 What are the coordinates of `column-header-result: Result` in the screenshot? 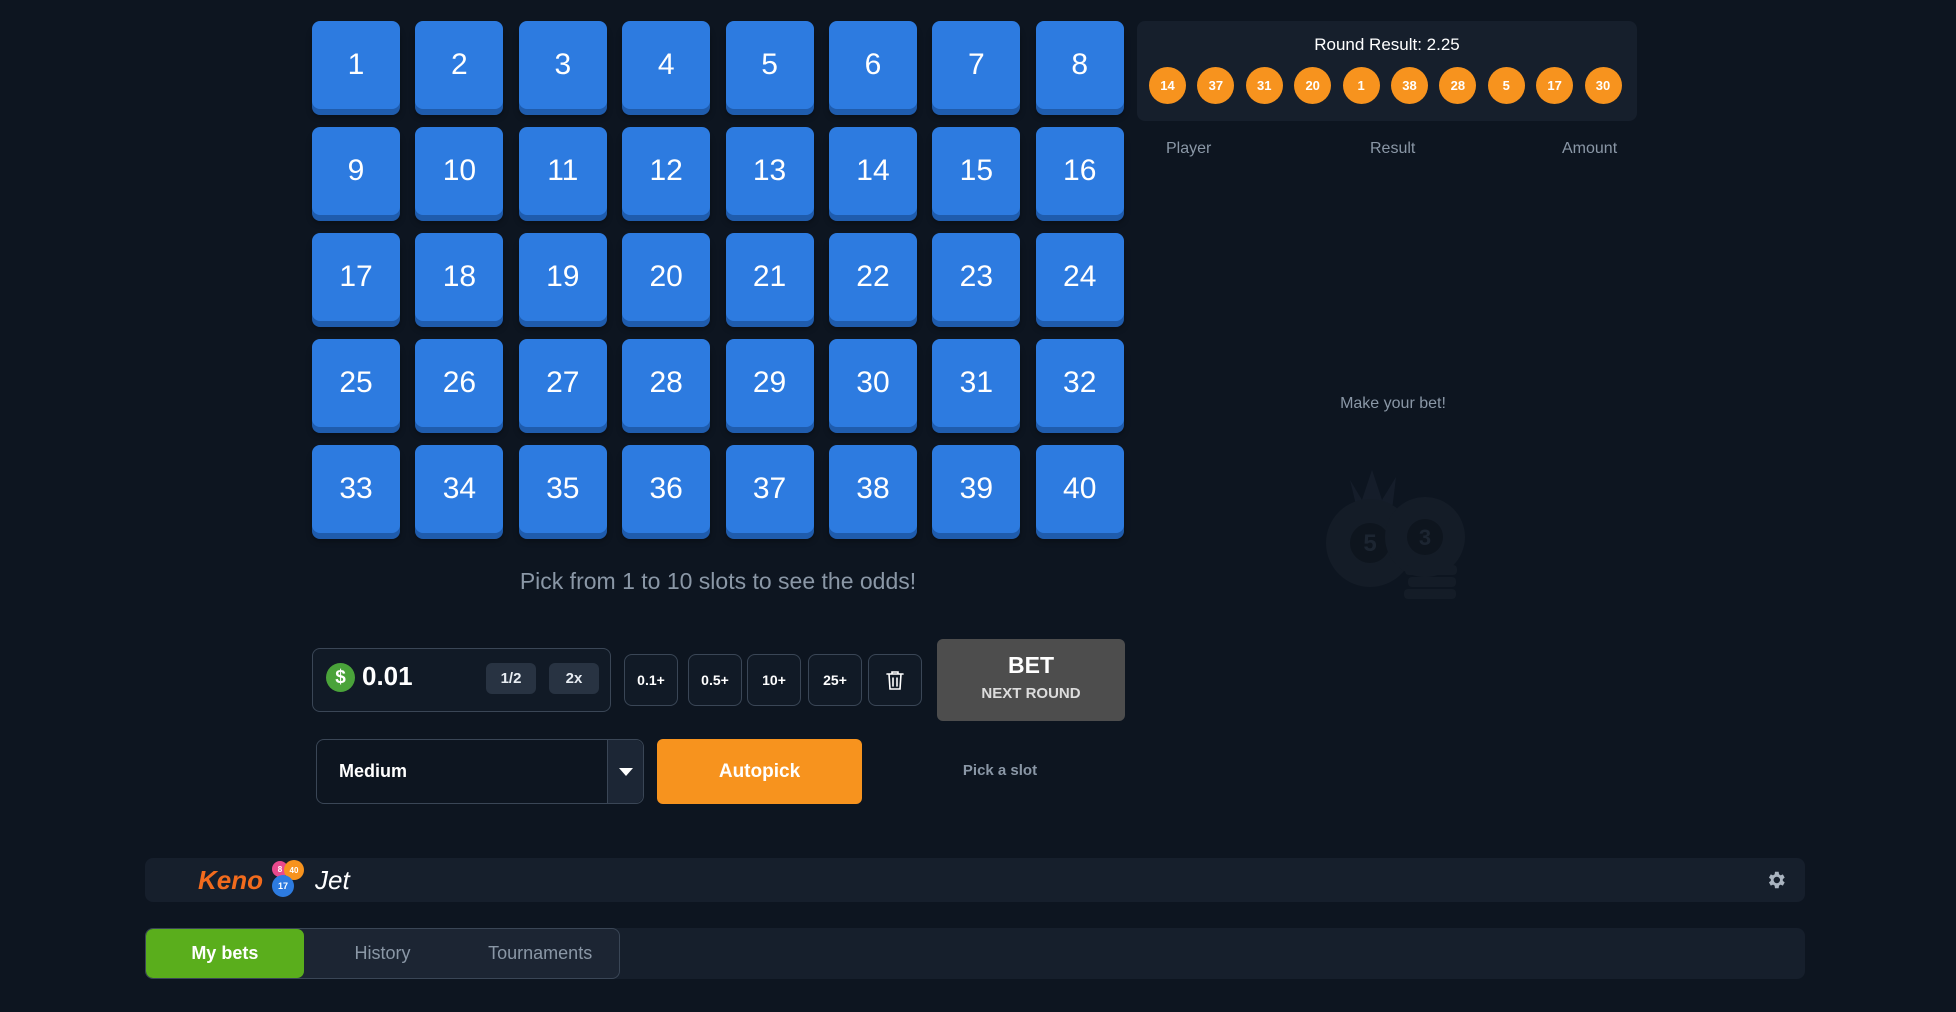 It's located at (1393, 148).